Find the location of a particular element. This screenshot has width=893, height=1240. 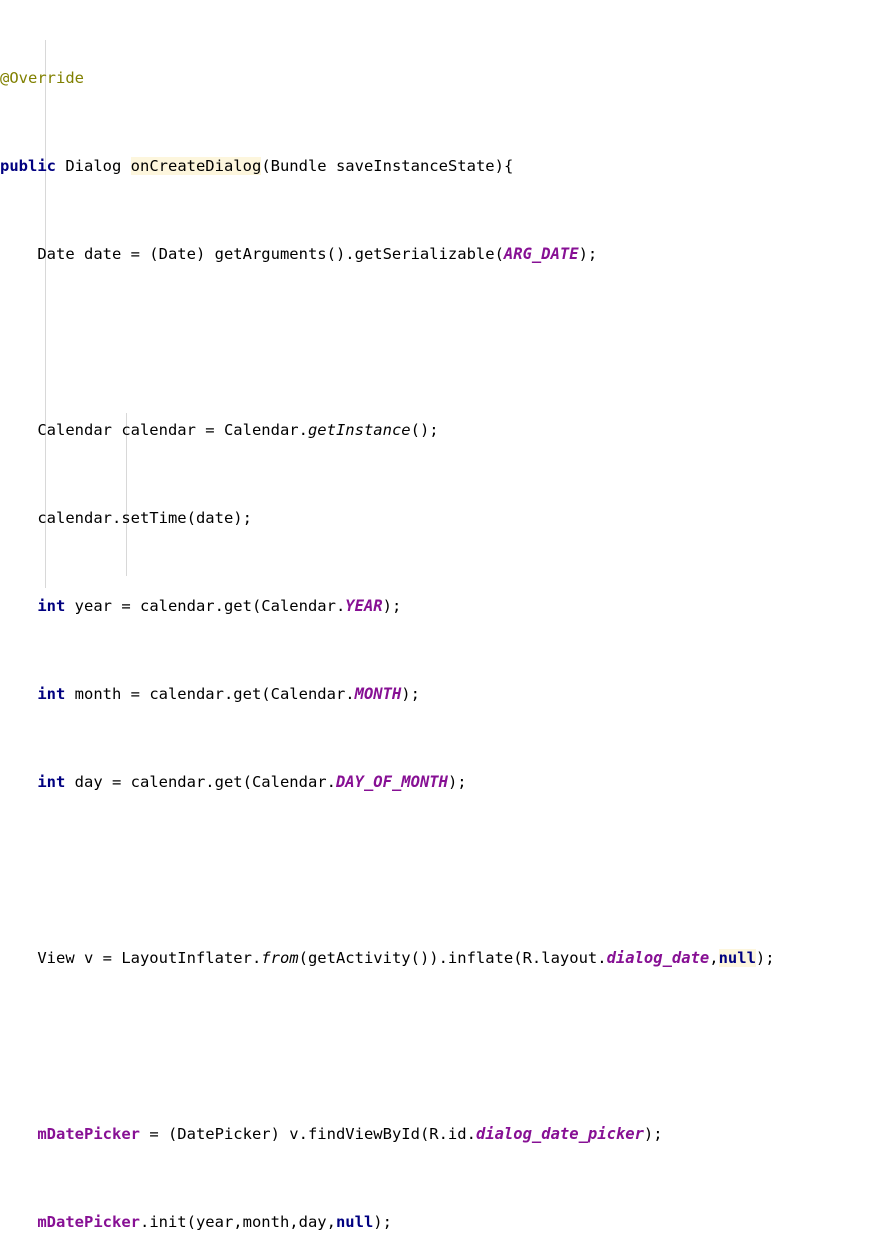

code-line-10-blank is located at coordinates (446, 870).